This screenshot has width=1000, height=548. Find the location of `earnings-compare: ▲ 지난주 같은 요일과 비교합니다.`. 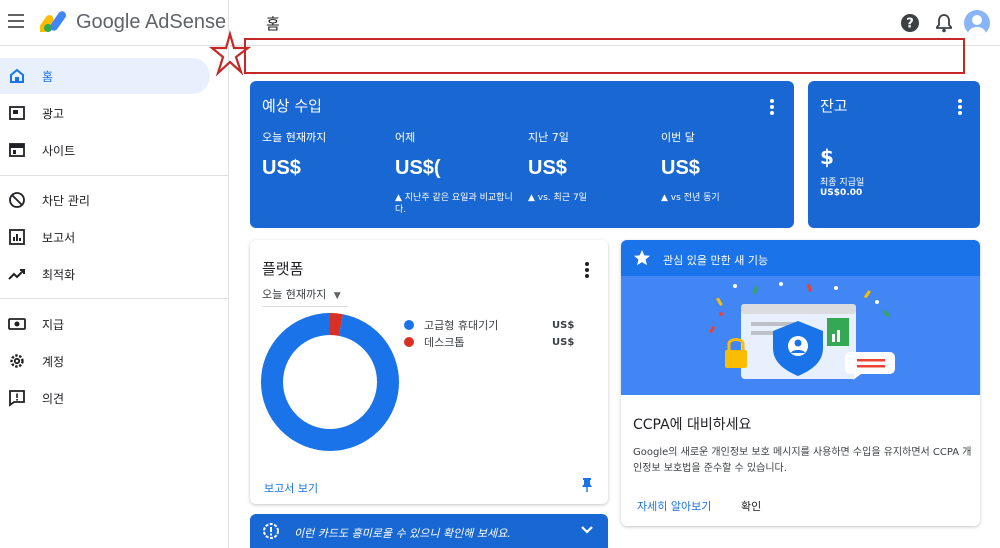

earnings-compare: ▲ 지난주 같은 요일과 비교합니다. is located at coordinates (454, 204).